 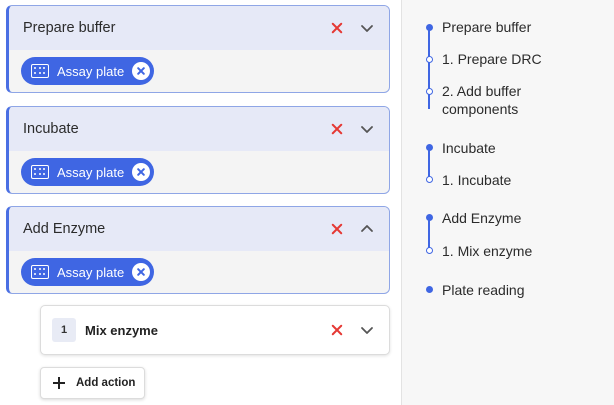 What do you see at coordinates (337, 330) in the screenshot?
I see `delete-action-icon` at bounding box center [337, 330].